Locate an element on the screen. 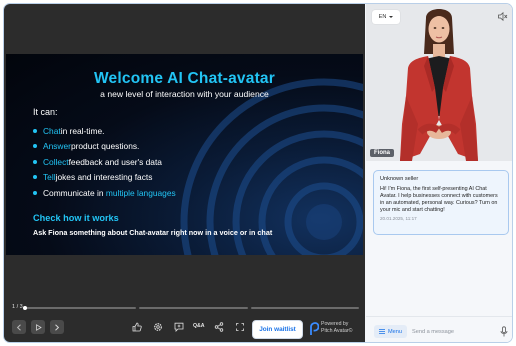  comment-icon is located at coordinates (179, 327).